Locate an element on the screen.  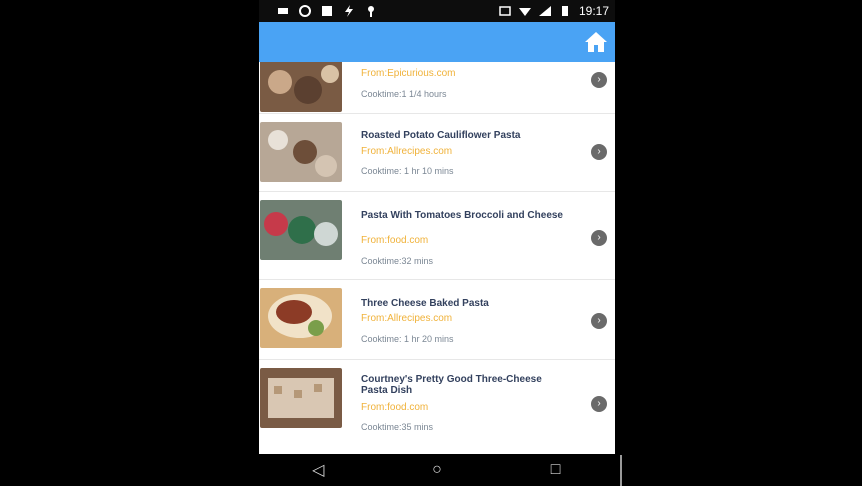
battery-icon is located at coordinates (283, 11).